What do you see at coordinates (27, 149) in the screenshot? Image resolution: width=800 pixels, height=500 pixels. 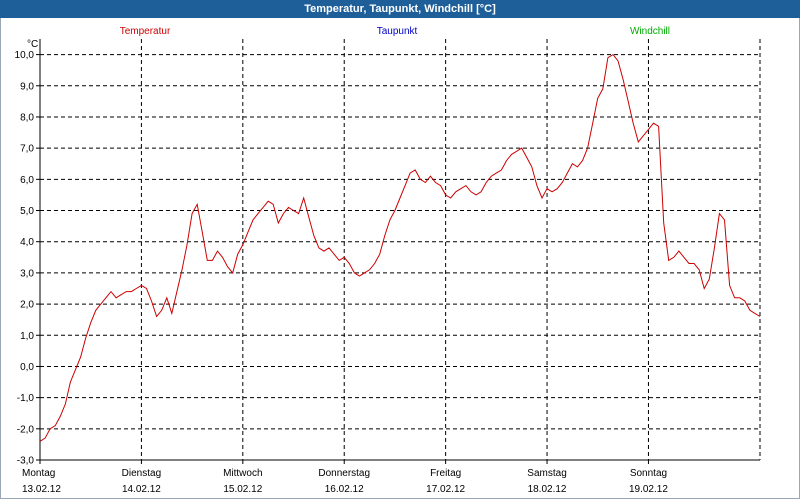 I see `y-tick-label: 7,0` at bounding box center [27, 149].